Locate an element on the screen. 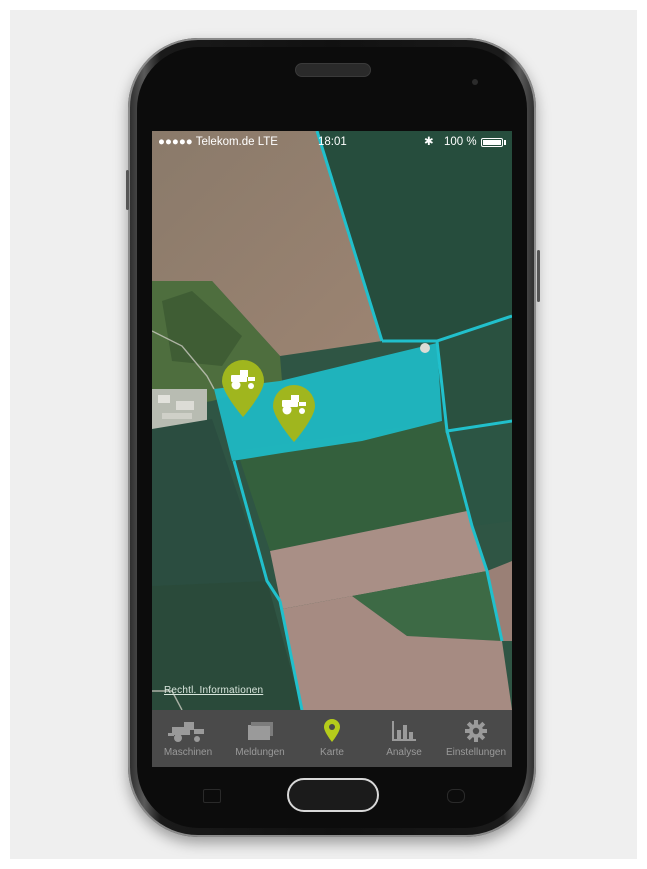 This screenshot has height=869, width=647. tab-meldungen: Meldungen is located at coordinates (260, 738).